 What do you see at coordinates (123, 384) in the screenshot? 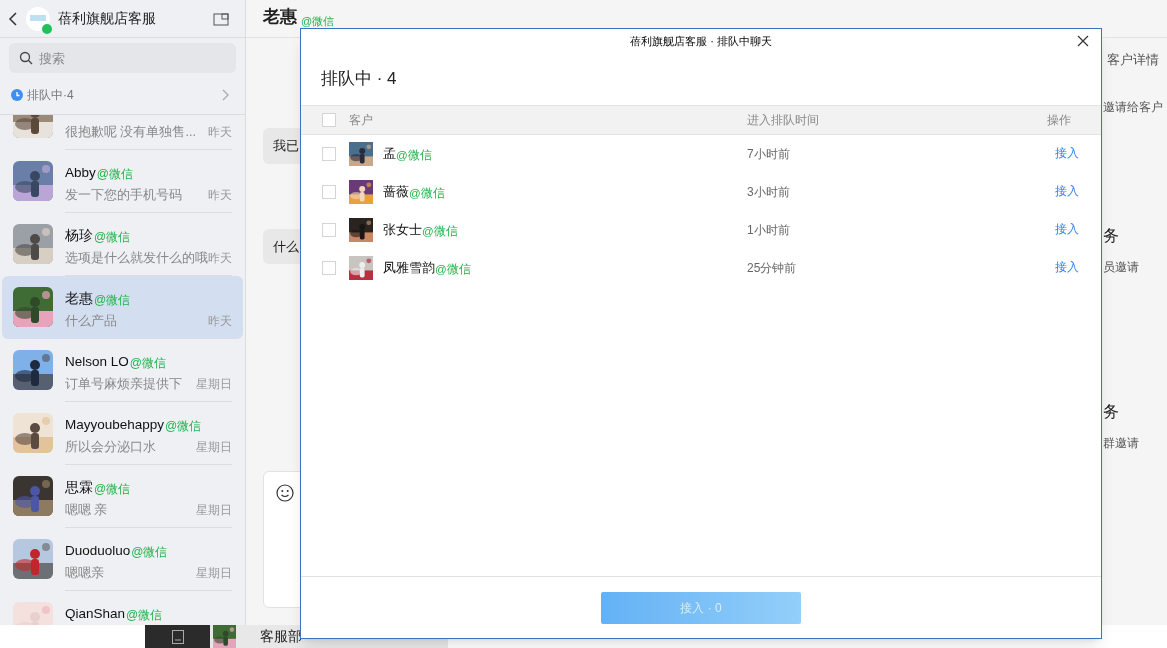
I see `message-preview: 订单号麻烦亲提供下` at bounding box center [123, 384].